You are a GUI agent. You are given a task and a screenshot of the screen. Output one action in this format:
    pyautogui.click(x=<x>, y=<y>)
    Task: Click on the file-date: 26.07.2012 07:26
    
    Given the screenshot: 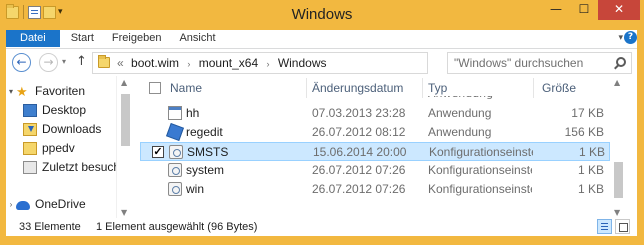 What is the action you would take?
    pyautogui.click(x=359, y=170)
    